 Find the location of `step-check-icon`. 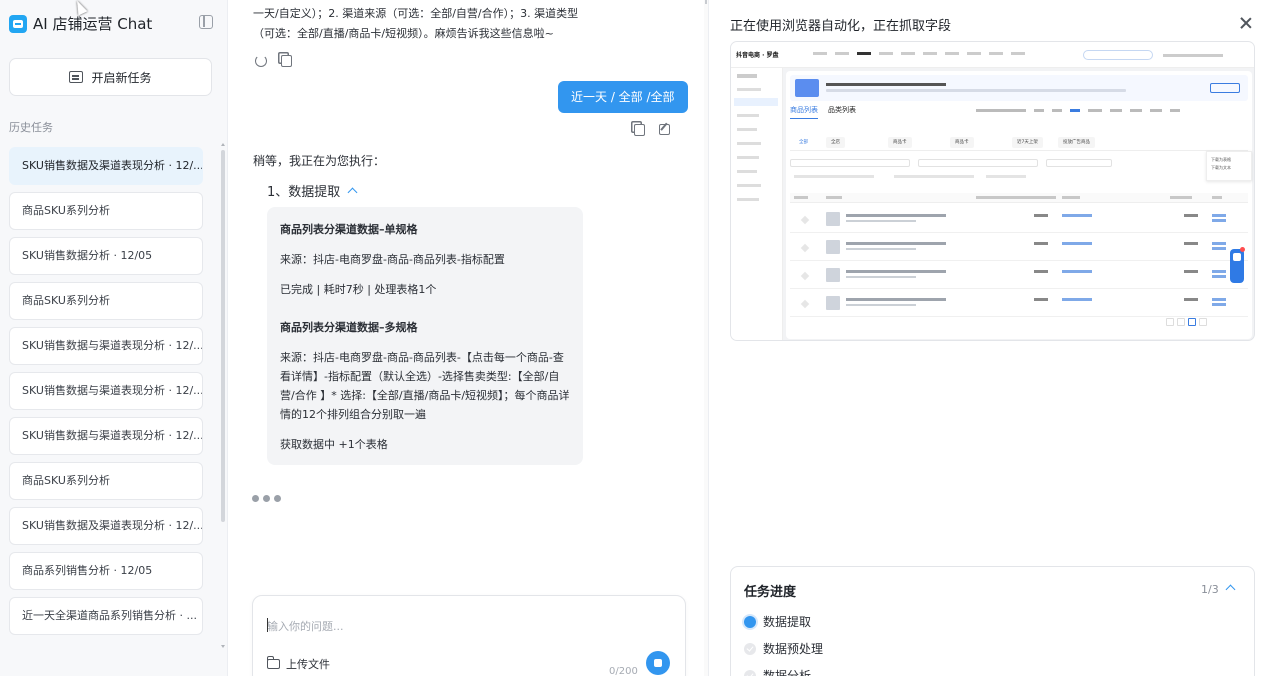

step-check-icon is located at coordinates (750, 648).